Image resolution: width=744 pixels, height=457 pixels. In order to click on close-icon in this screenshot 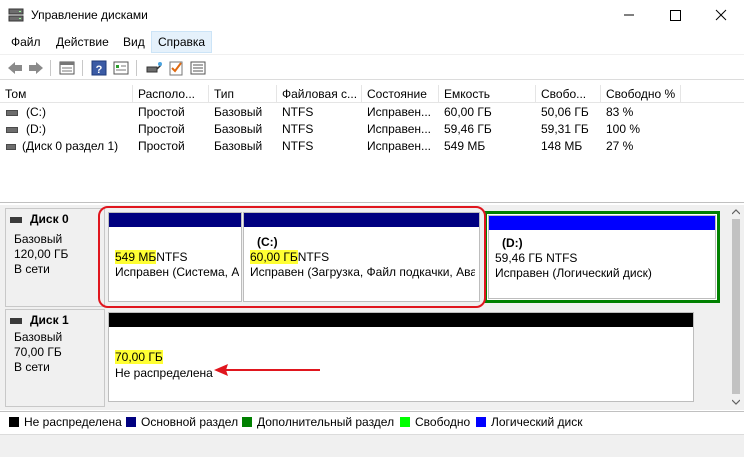, I will do `click(721, 15)`.